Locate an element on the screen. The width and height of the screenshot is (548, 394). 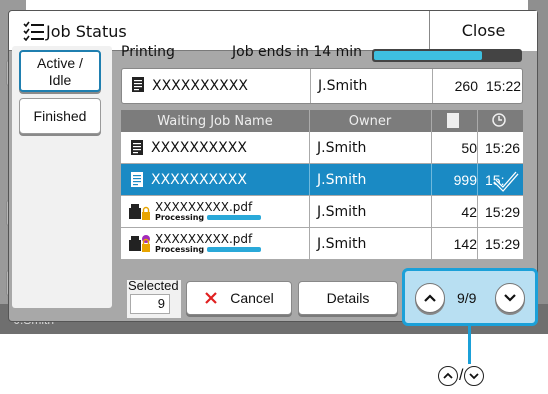
table-header: Waiting Job Name Owner is located at coordinates (322, 121).